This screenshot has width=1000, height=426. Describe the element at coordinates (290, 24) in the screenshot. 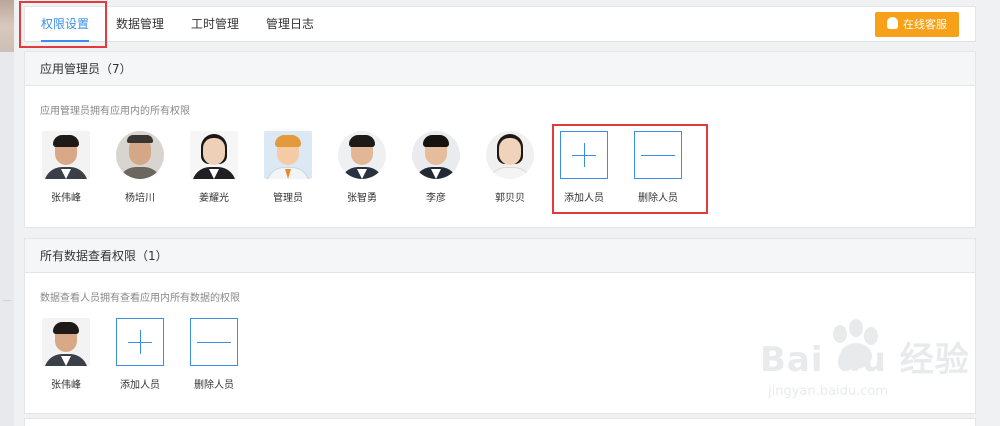

I see `tab-management-log: 管理日志` at that location.